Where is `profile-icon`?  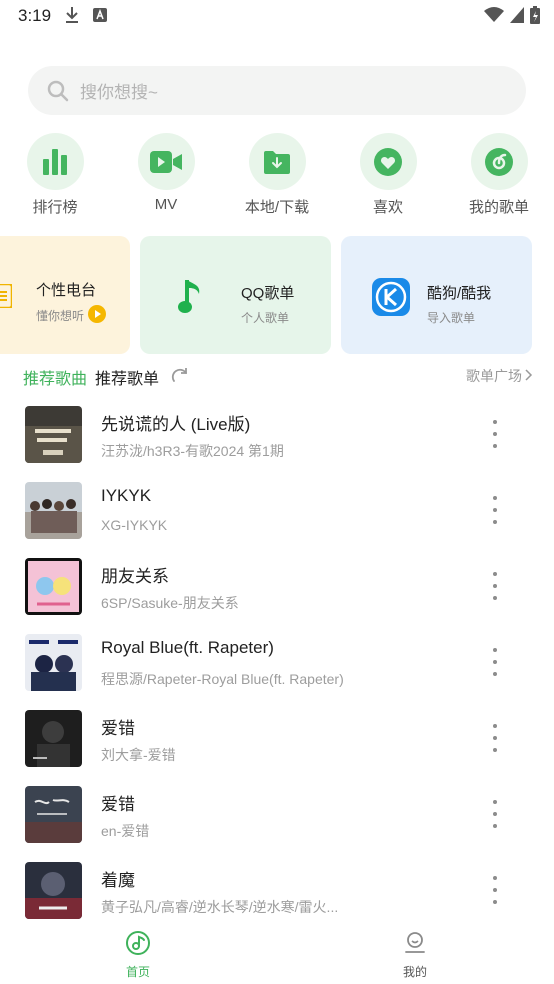
profile-icon is located at coordinates (415, 945).